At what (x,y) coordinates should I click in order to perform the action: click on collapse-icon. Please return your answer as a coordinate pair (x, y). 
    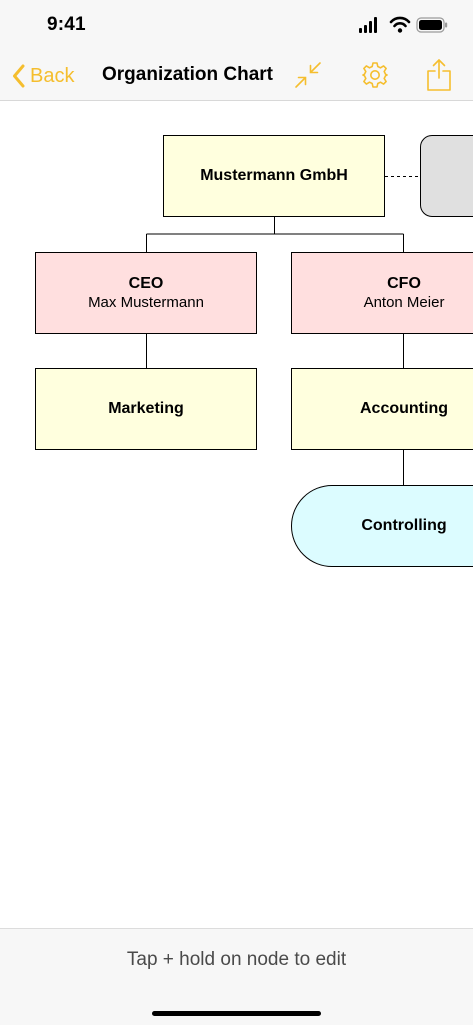
    Looking at the image, I should click on (308, 75).